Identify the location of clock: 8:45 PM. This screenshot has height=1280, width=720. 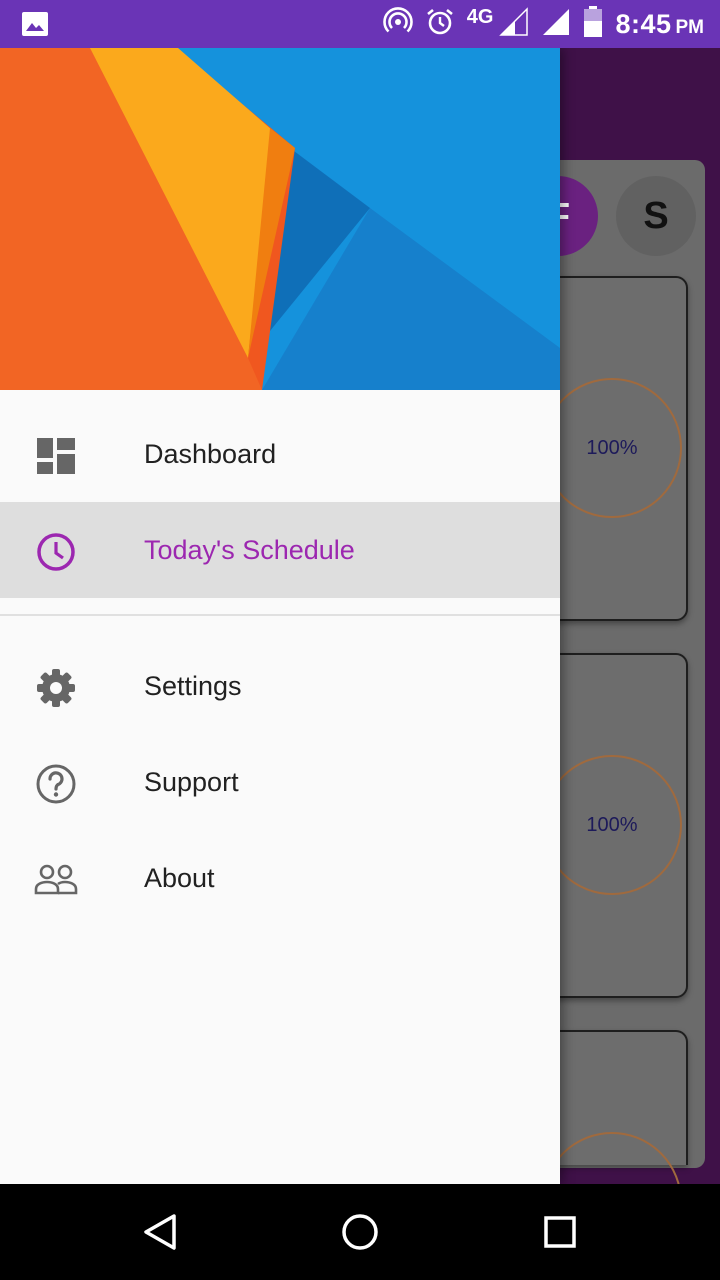
(659, 23).